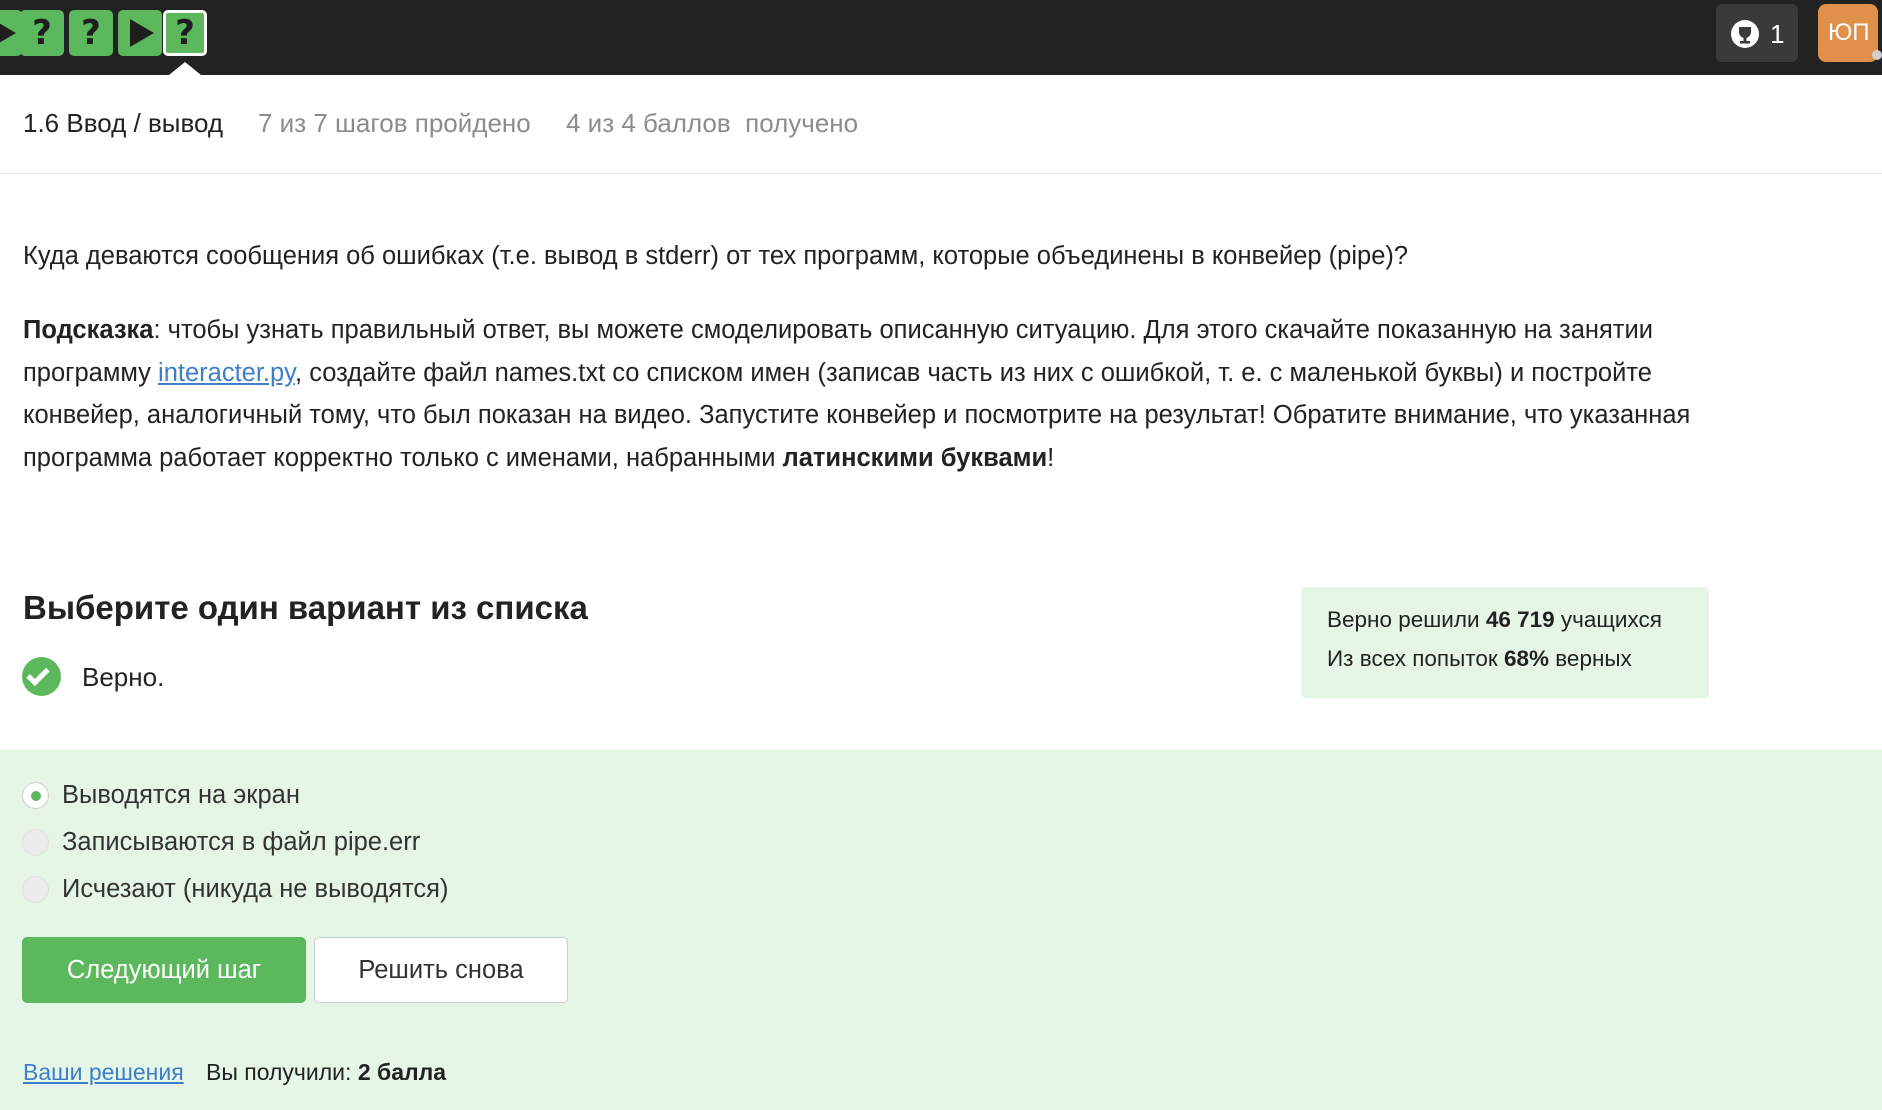  I want to click on stats-solved-count: 46 719, so click(1520, 619).